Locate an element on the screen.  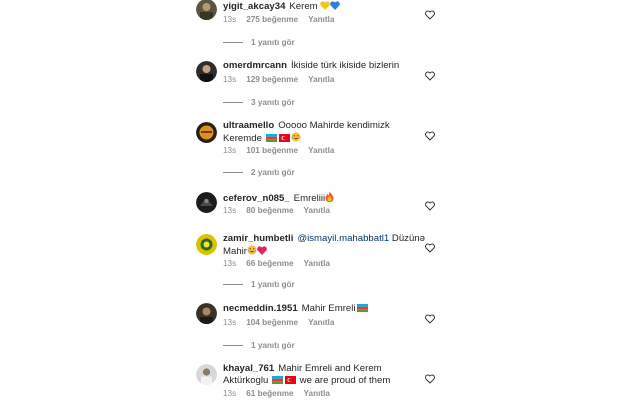
comment-body: Düzünə is located at coordinates (408, 238).